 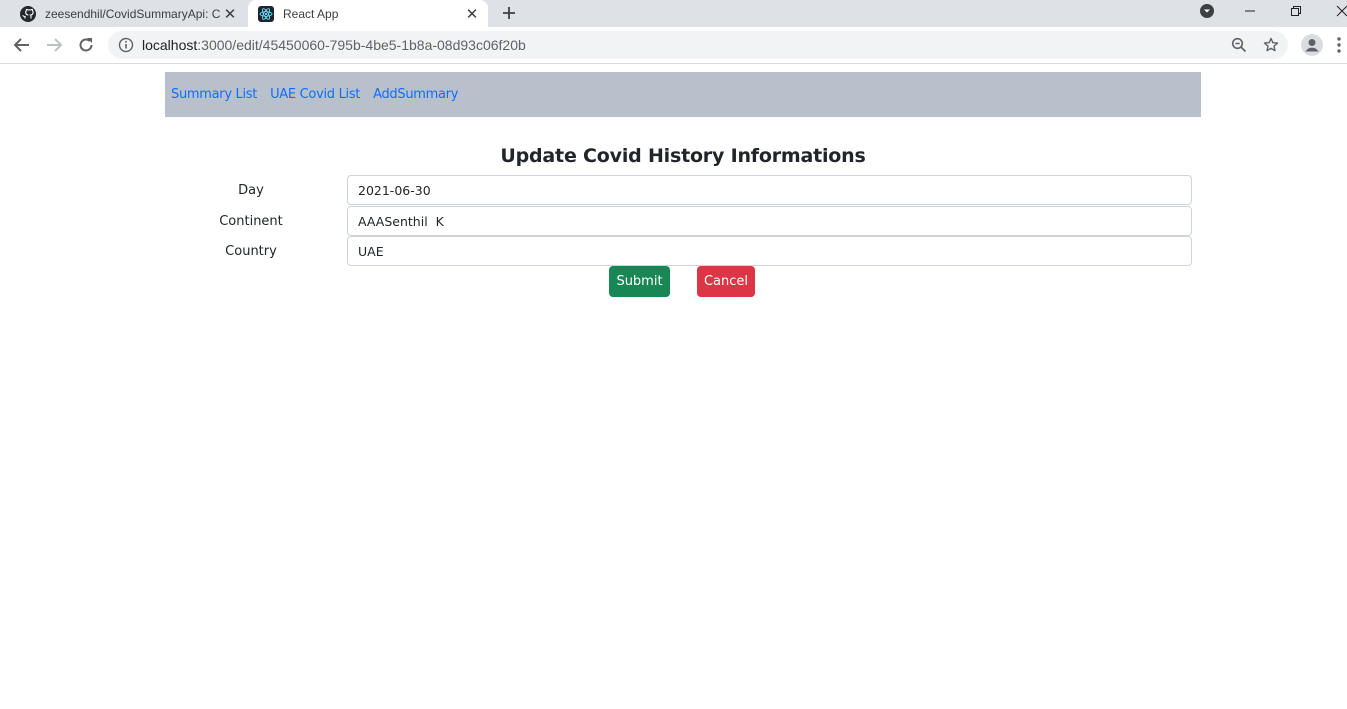 I want to click on tab-title: zeesendhil/CovidSummaryApi: Co, so click(x=132, y=13).